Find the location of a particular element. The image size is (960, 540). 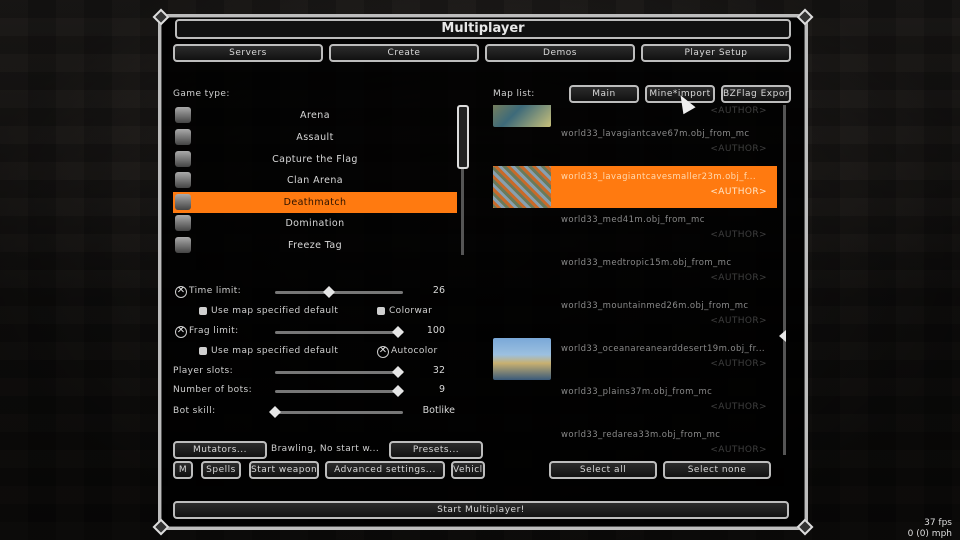

gametype-domination: Domination is located at coordinates (315, 223).